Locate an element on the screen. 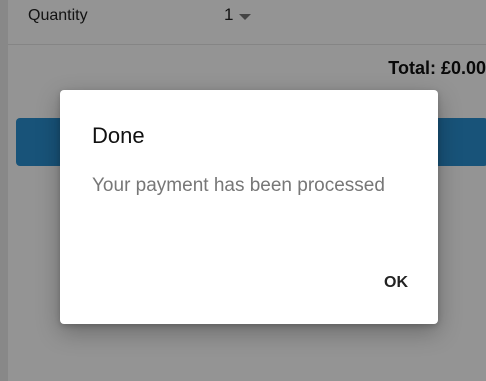 This screenshot has height=381, width=486. dialog-message: Your payment has been processed is located at coordinates (238, 185).